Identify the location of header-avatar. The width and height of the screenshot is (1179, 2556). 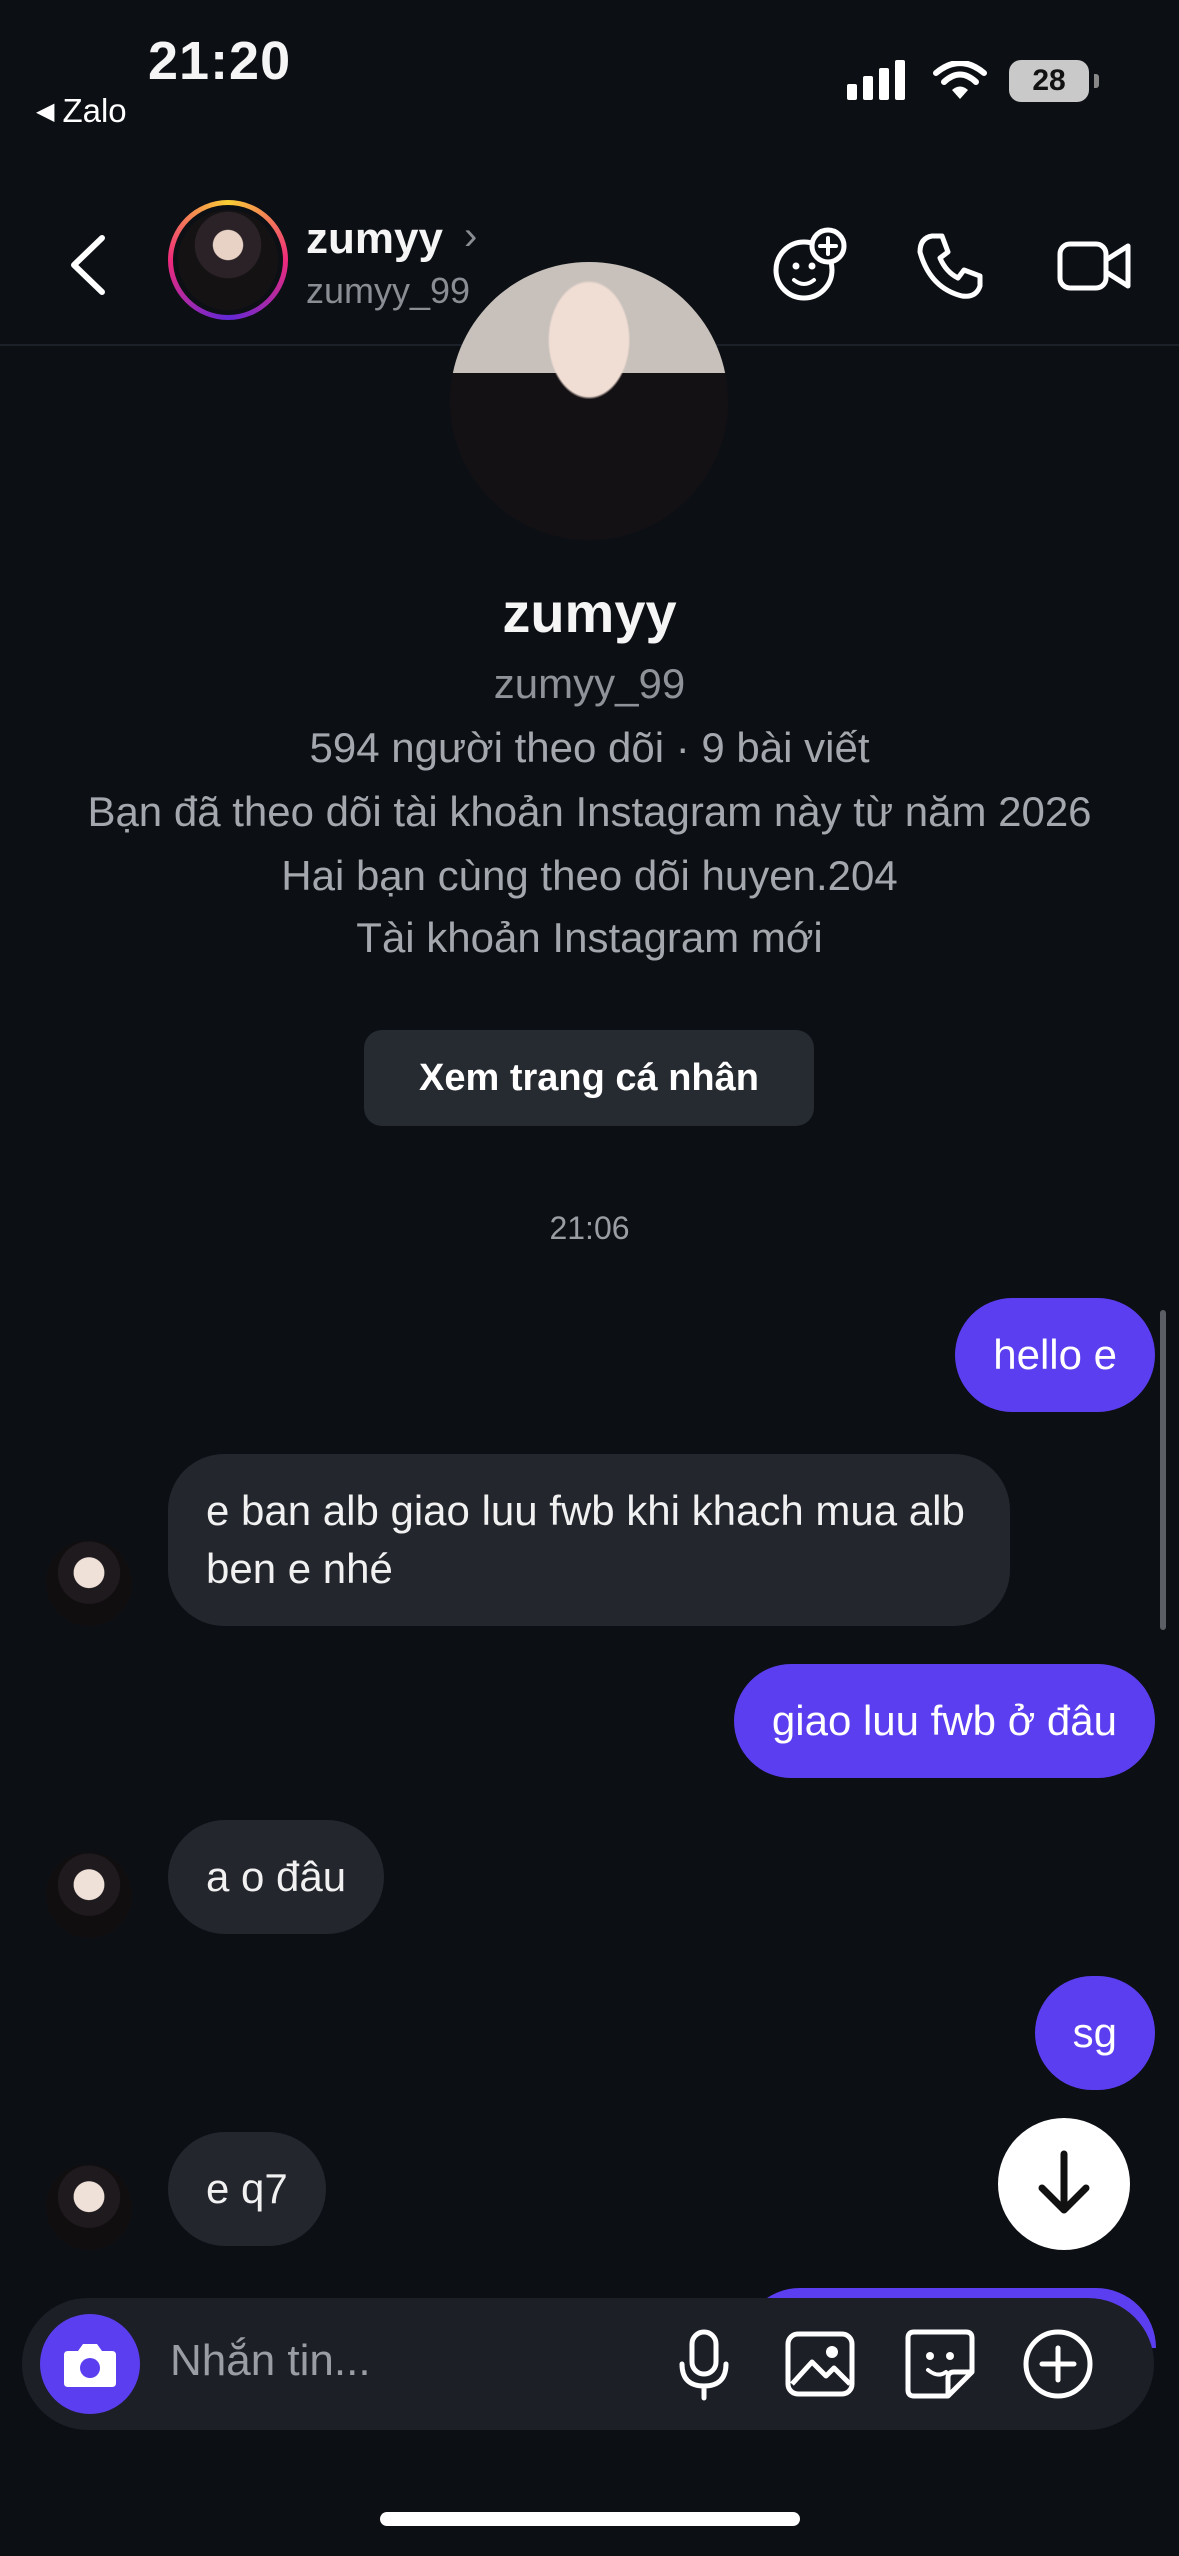
(228, 260).